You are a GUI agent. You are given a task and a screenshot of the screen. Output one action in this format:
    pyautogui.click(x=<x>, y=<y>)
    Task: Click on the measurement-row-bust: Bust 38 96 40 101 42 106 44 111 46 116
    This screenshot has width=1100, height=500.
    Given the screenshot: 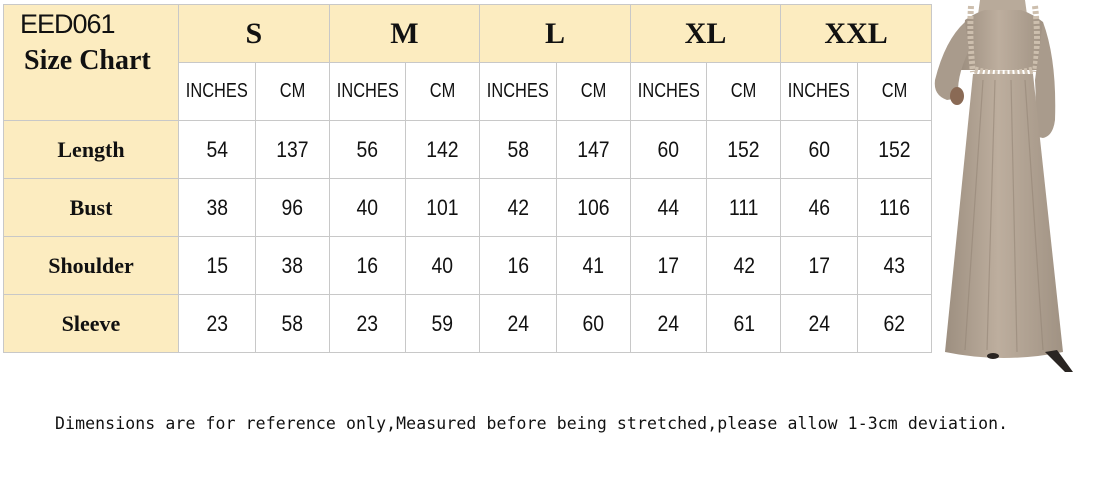 What is the action you would take?
    pyautogui.click(x=467, y=207)
    